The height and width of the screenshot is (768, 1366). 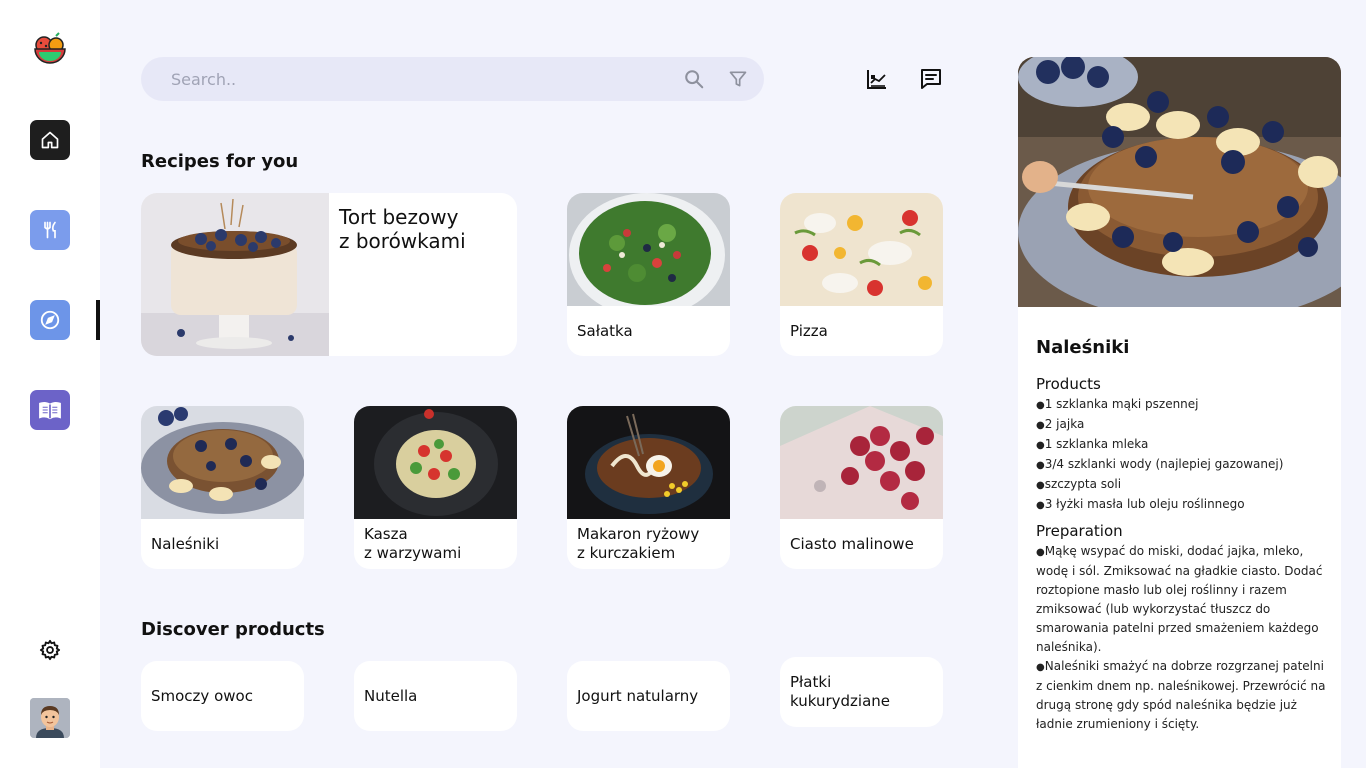 I want to click on nav-home-button, so click(x=50, y=140).